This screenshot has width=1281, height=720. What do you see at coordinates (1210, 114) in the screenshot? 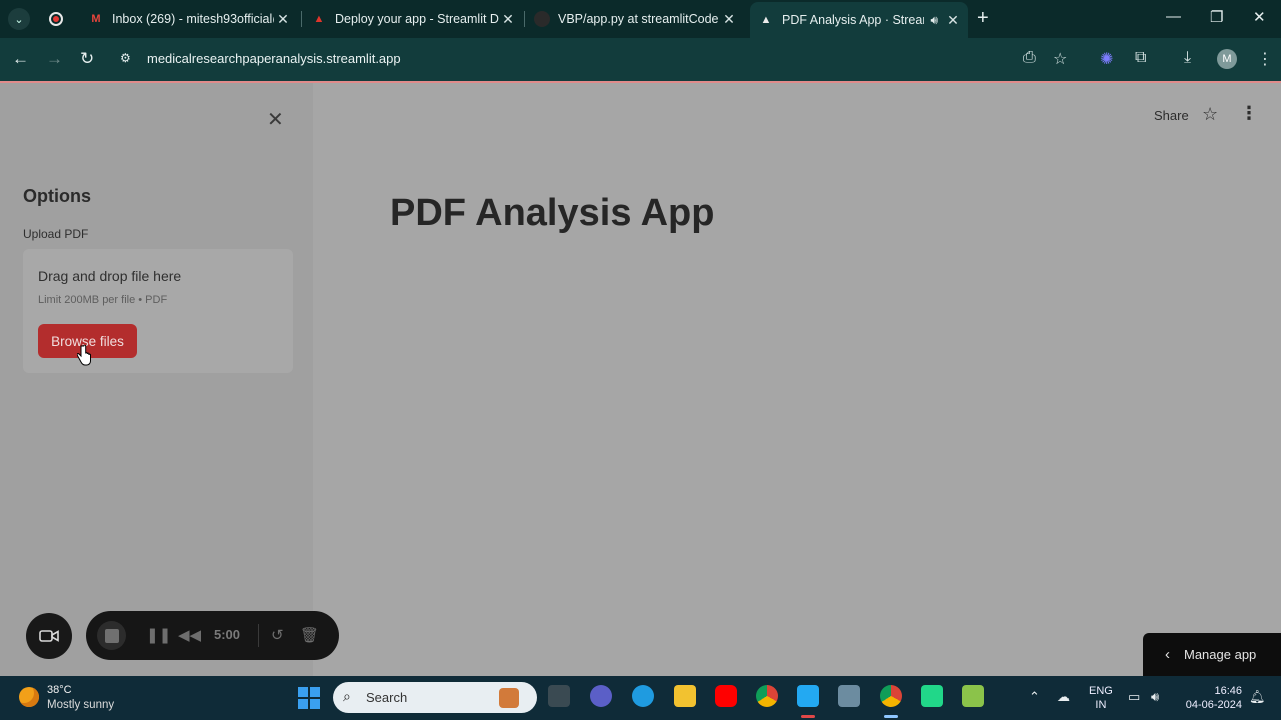
I see `favorite-star-icon: ☆` at bounding box center [1210, 114].